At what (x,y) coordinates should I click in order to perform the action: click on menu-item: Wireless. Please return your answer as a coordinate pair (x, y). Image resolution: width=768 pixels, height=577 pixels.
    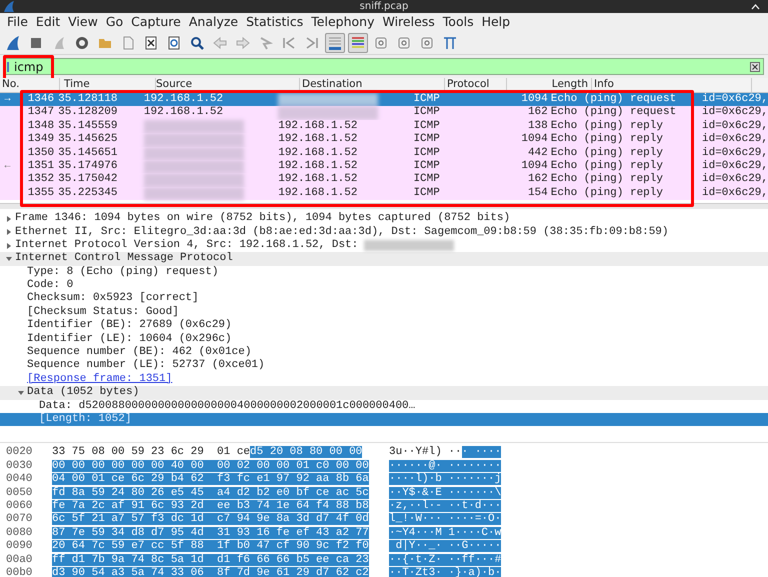
    Looking at the image, I should click on (408, 22).